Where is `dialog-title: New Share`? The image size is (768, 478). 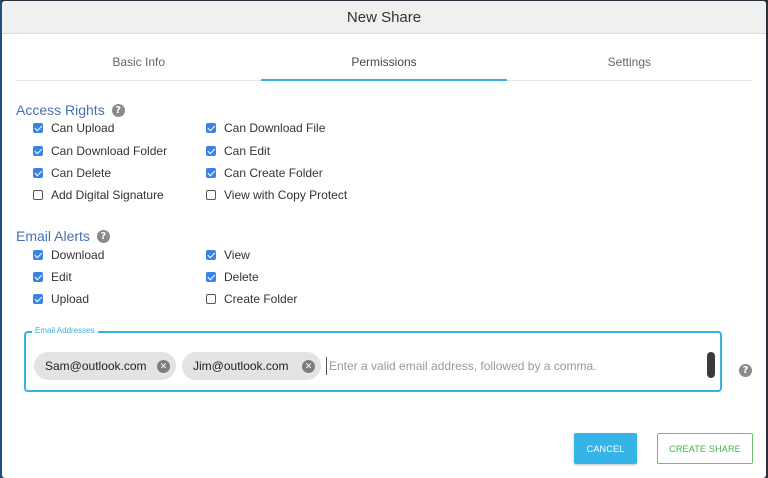 dialog-title: New Share is located at coordinates (384, 17).